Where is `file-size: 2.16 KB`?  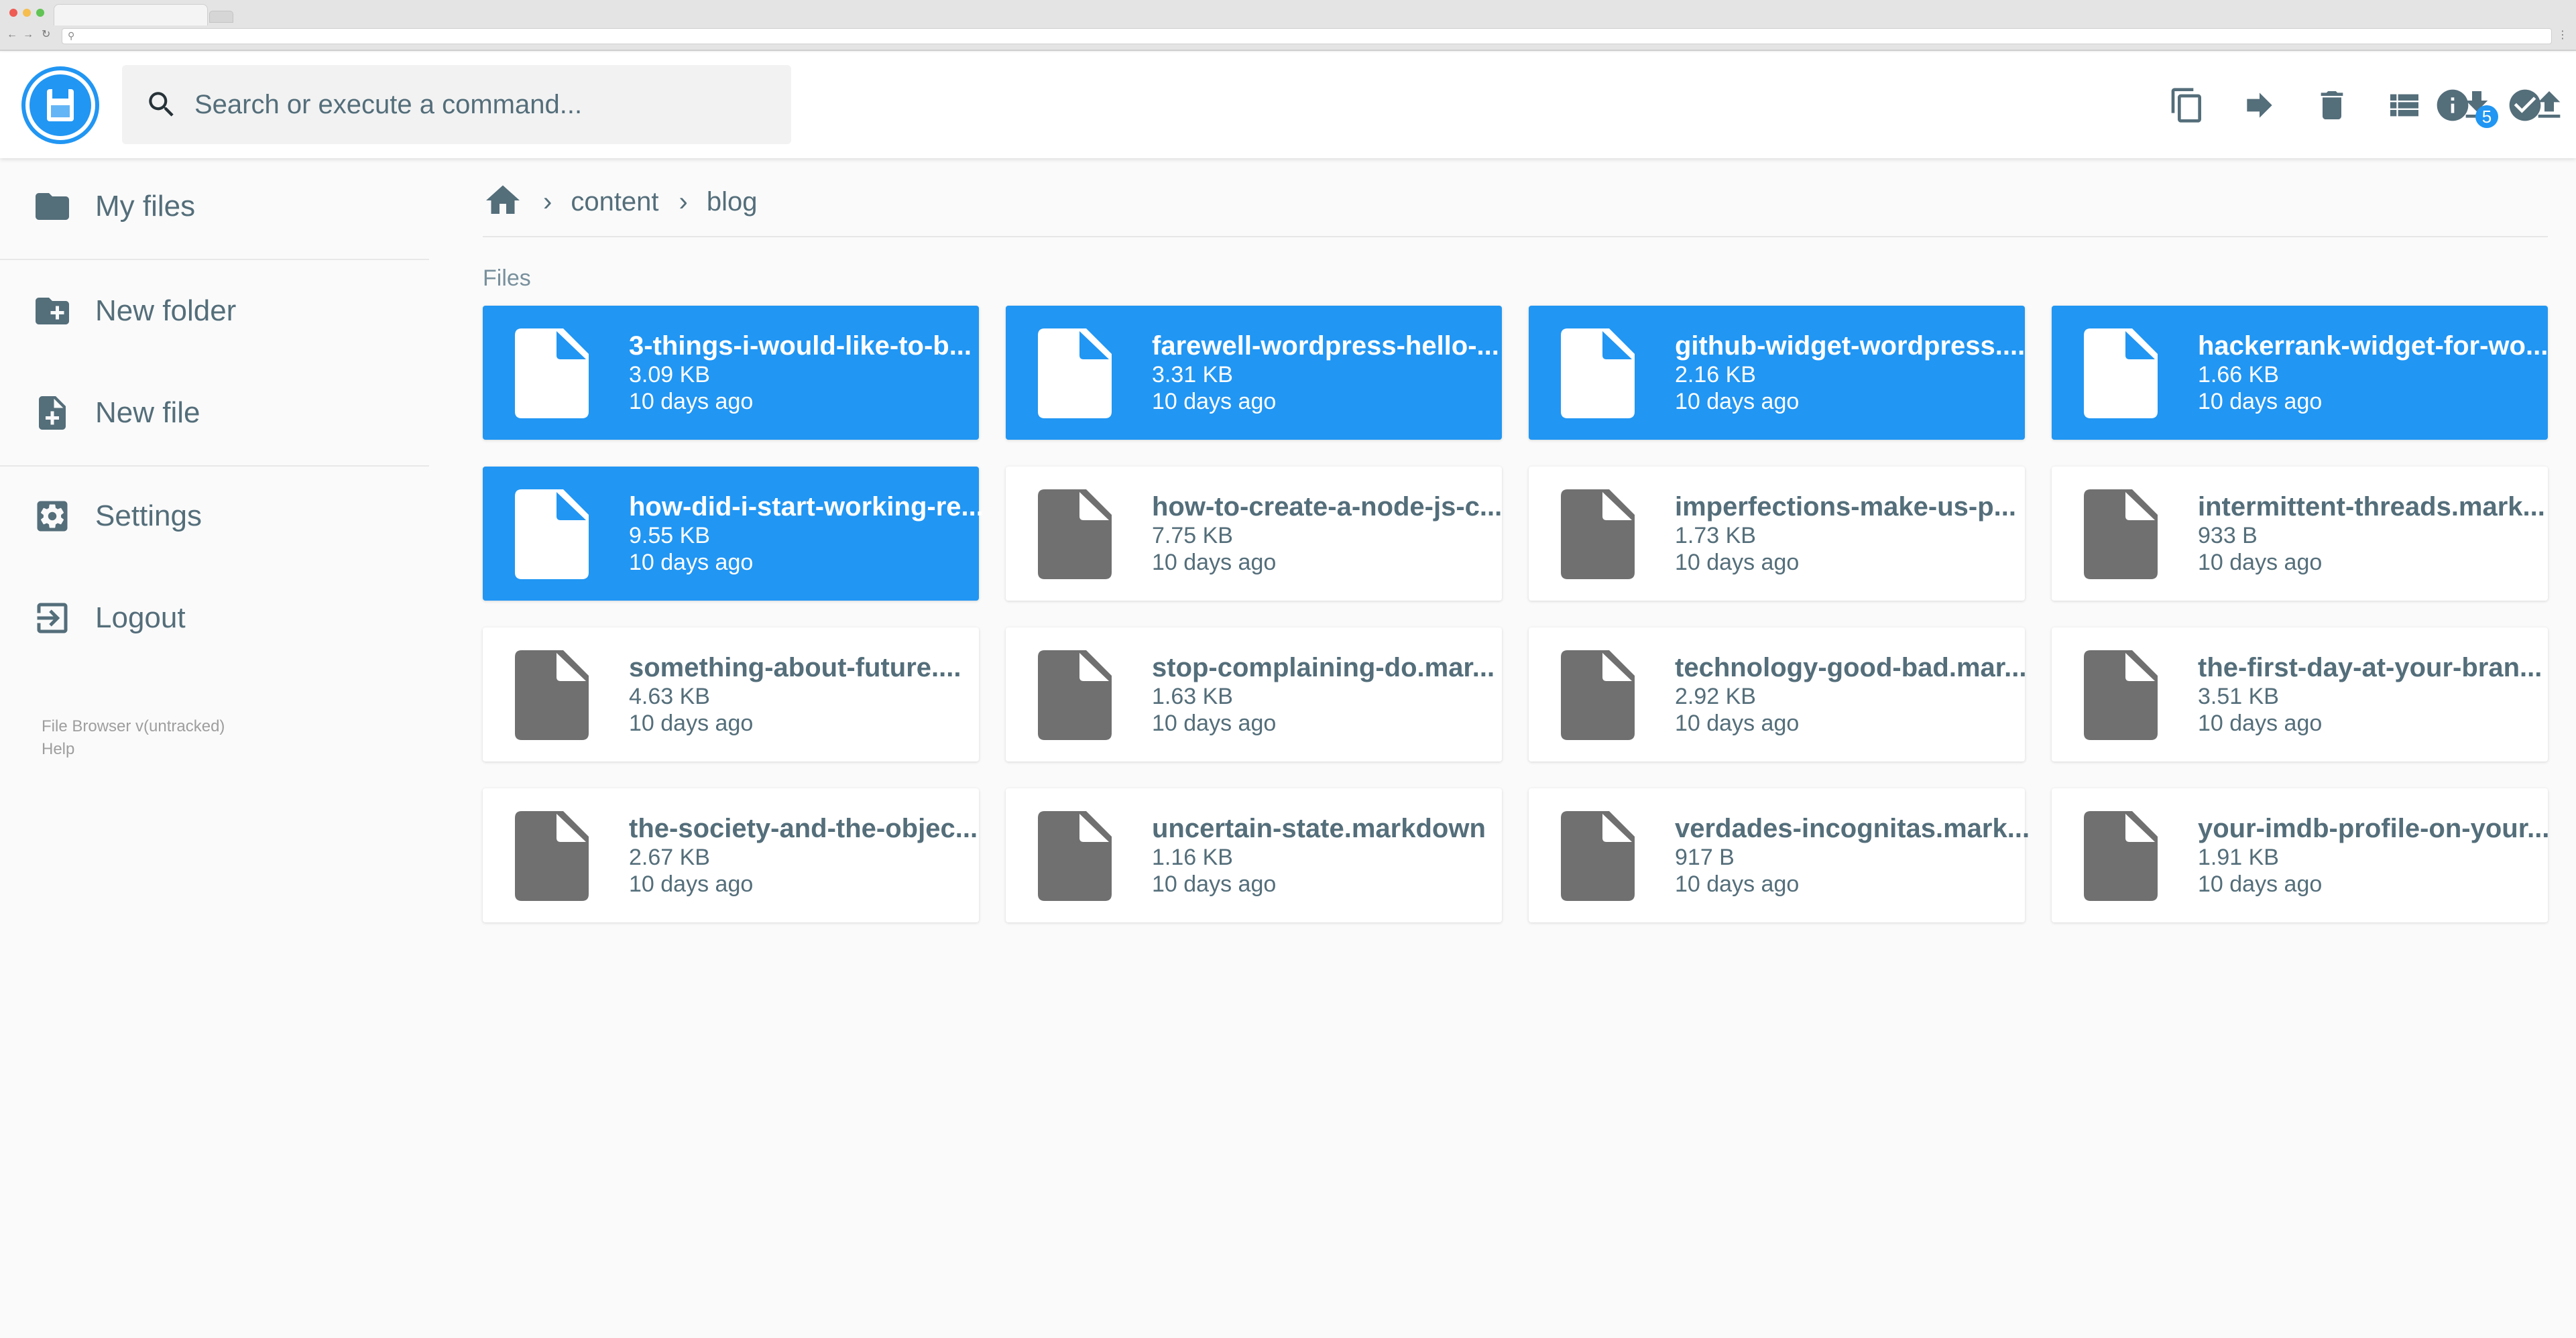 file-size: 2.16 KB is located at coordinates (1715, 374).